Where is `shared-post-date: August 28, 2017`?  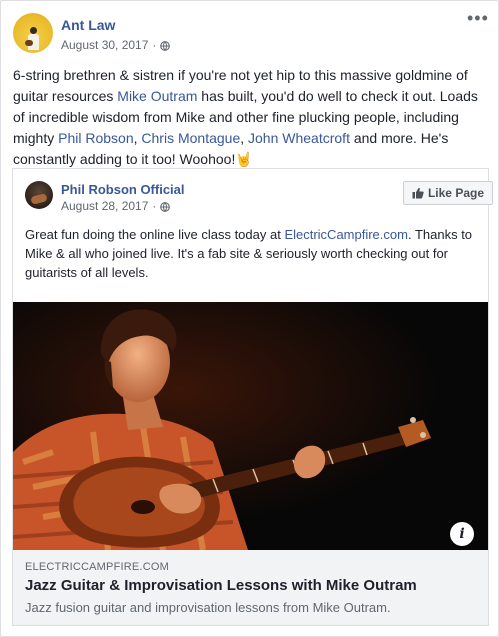
shared-post-date: August 28, 2017 is located at coordinates (104, 206).